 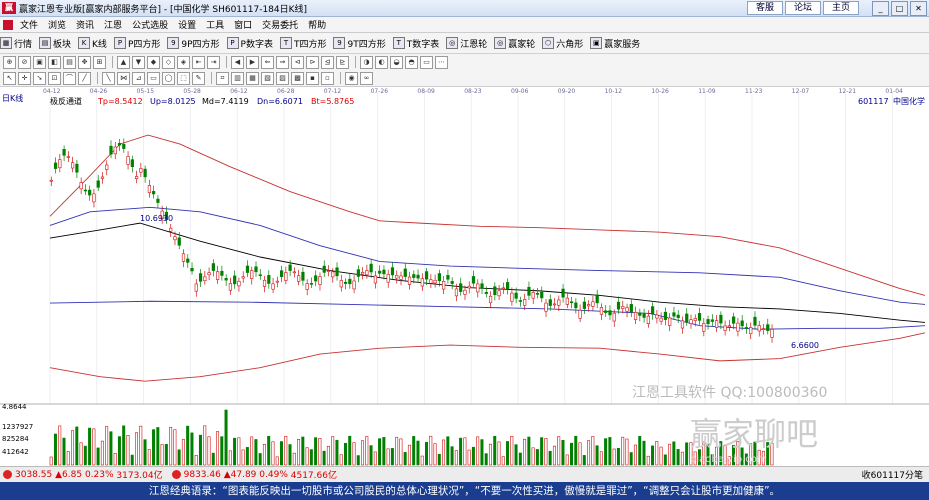 What do you see at coordinates (327, 62) in the screenshot?
I see `draw-tool-icon-20: ⊴` at bounding box center [327, 62].